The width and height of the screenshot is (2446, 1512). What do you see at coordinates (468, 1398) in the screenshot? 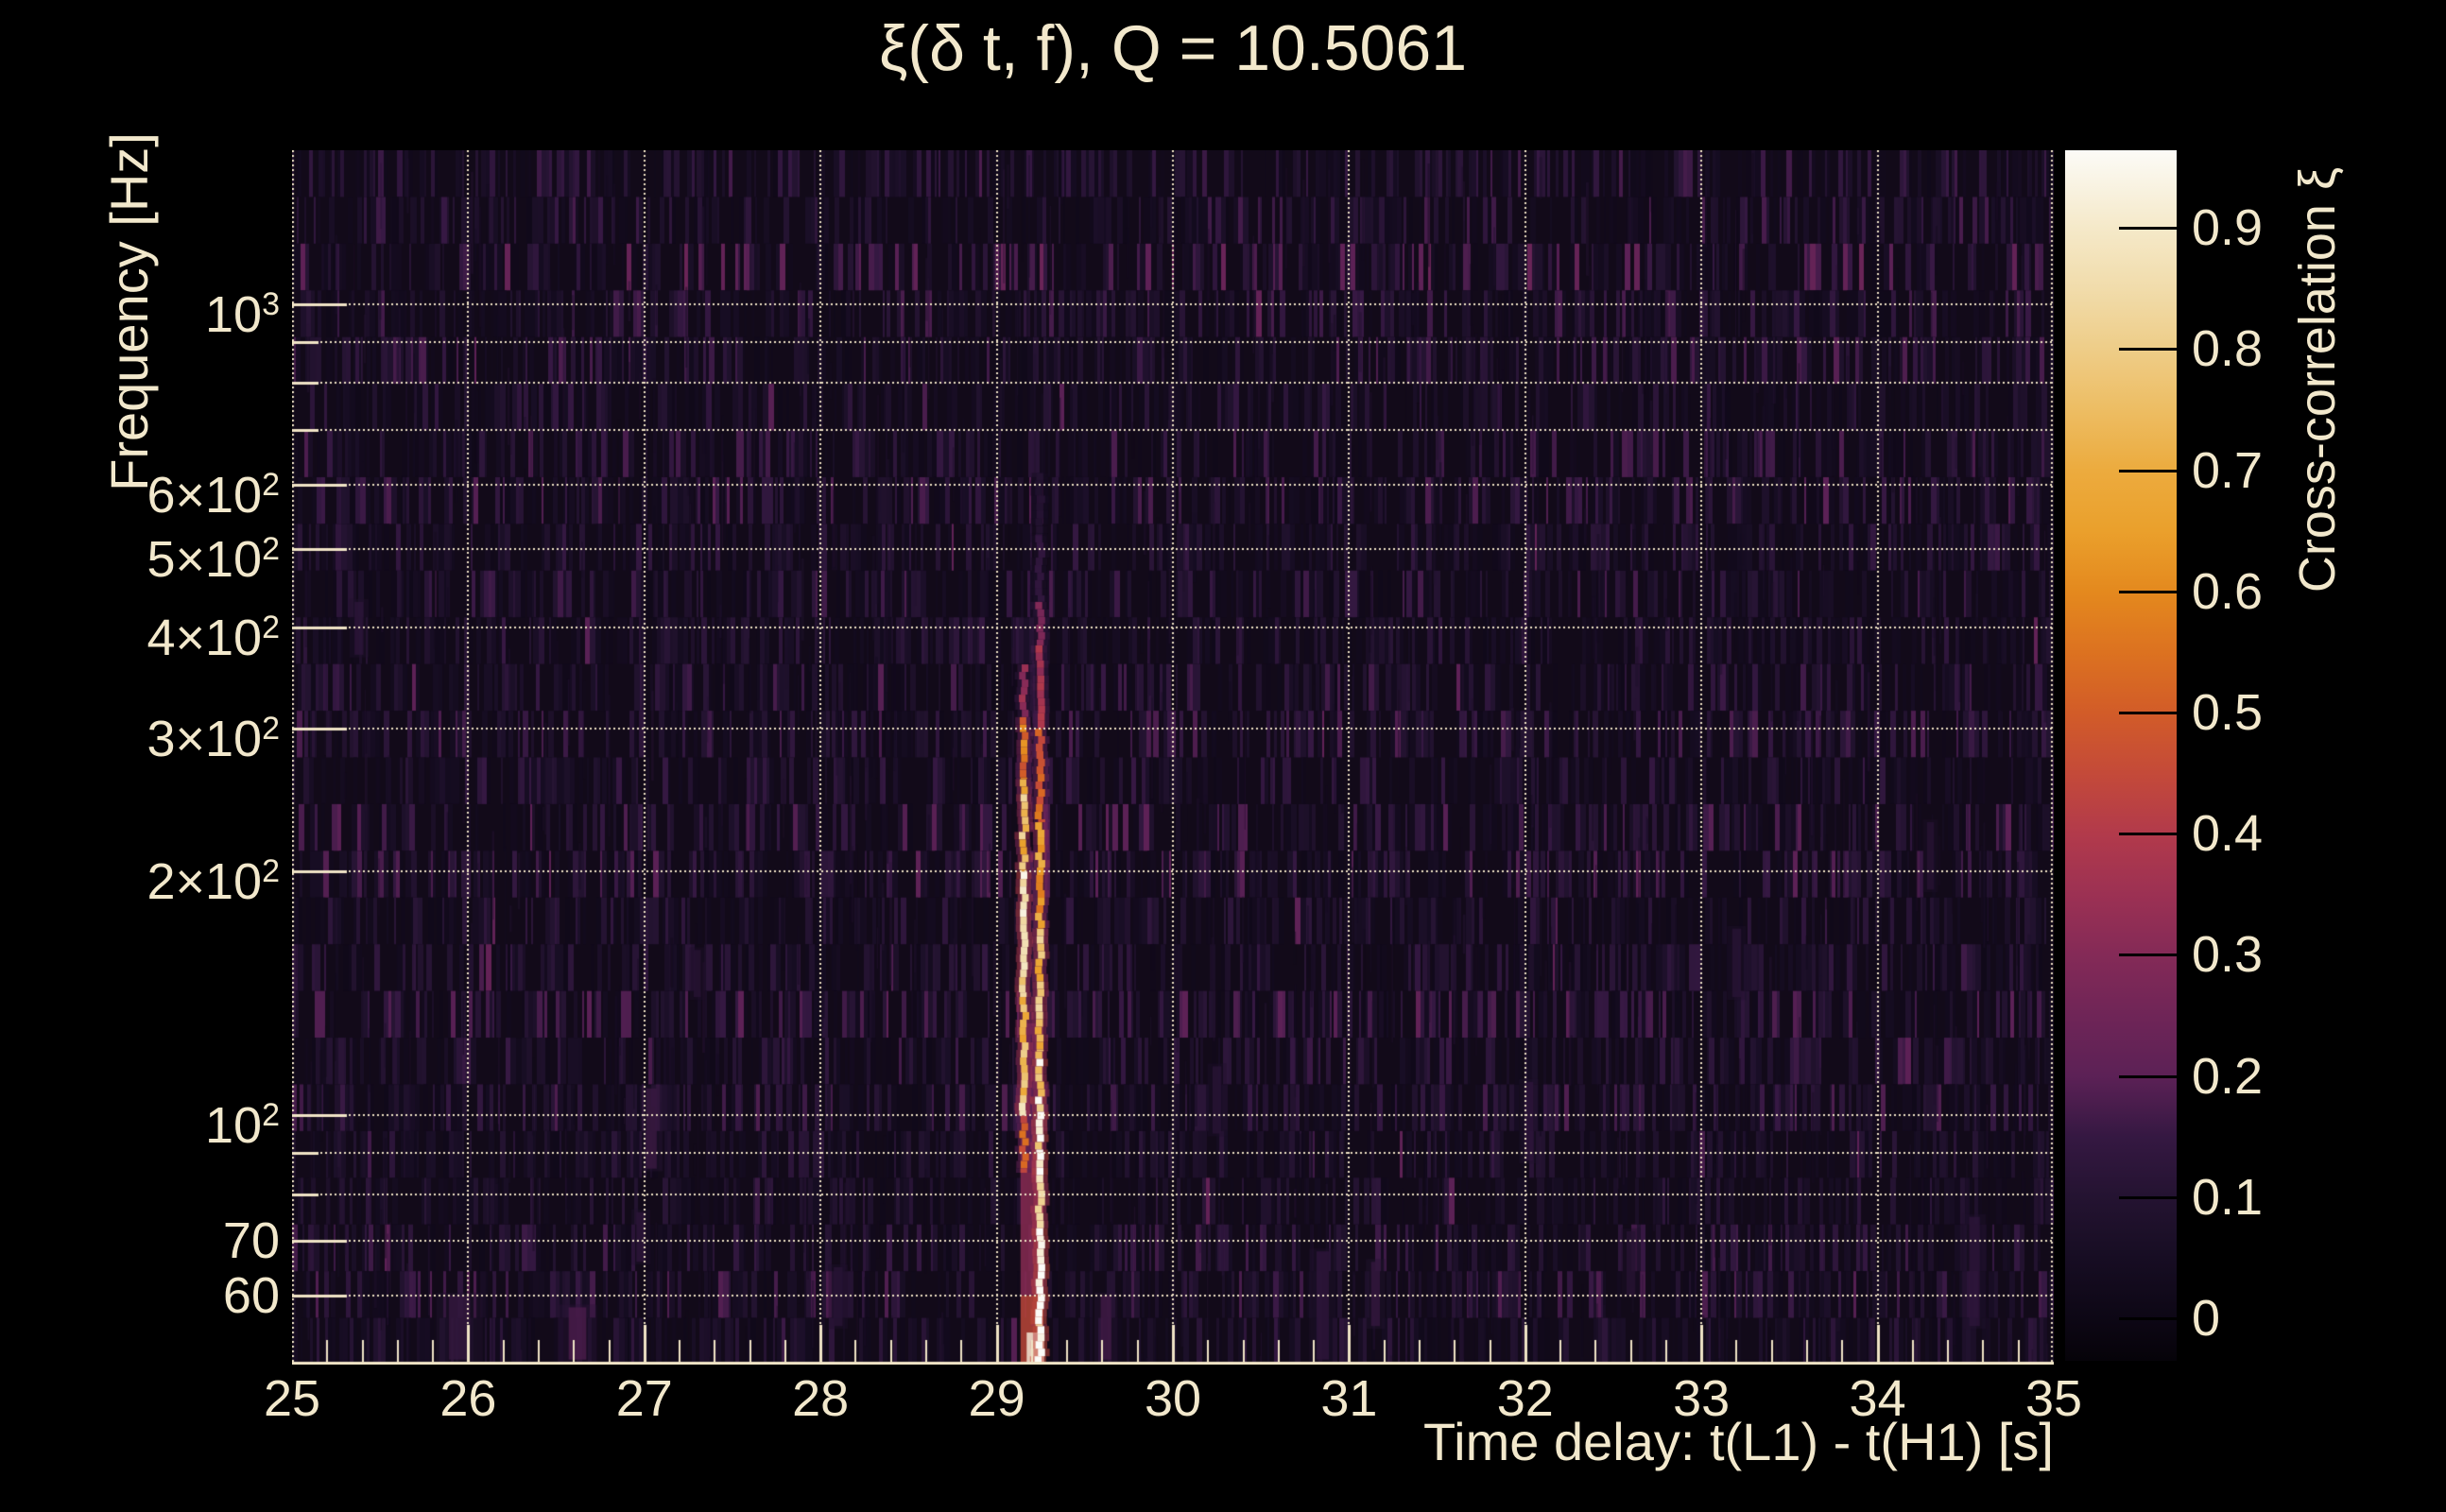
I see `x-tick-label: 26` at bounding box center [468, 1398].